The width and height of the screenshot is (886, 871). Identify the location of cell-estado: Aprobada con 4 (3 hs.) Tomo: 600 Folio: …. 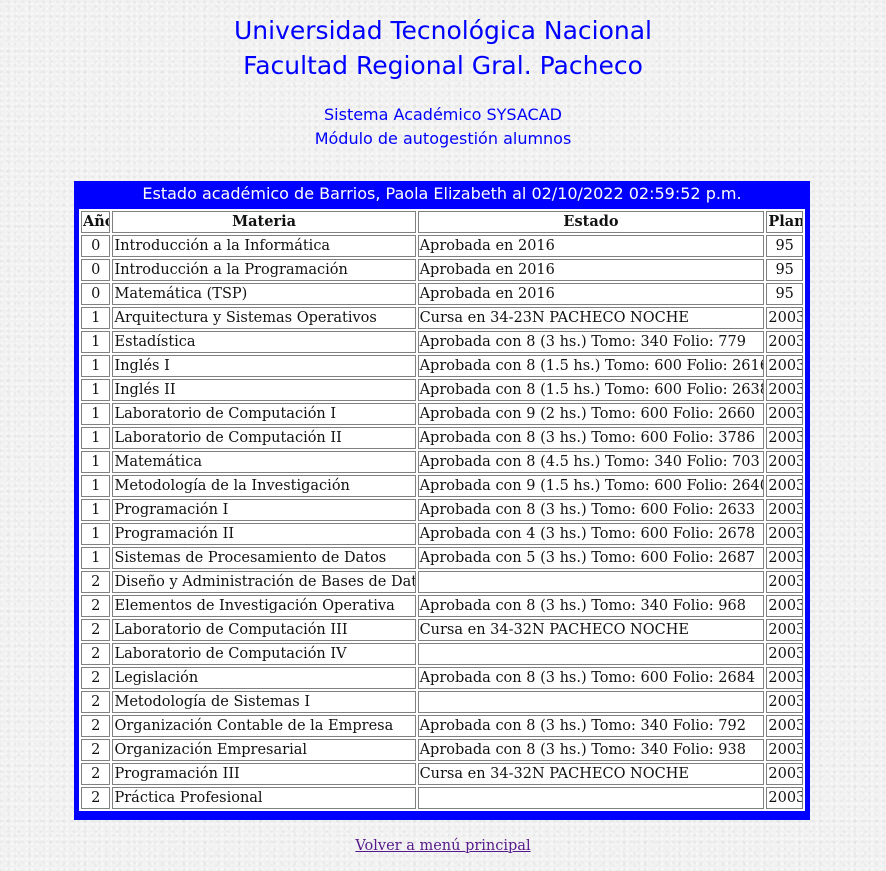
(591, 534).